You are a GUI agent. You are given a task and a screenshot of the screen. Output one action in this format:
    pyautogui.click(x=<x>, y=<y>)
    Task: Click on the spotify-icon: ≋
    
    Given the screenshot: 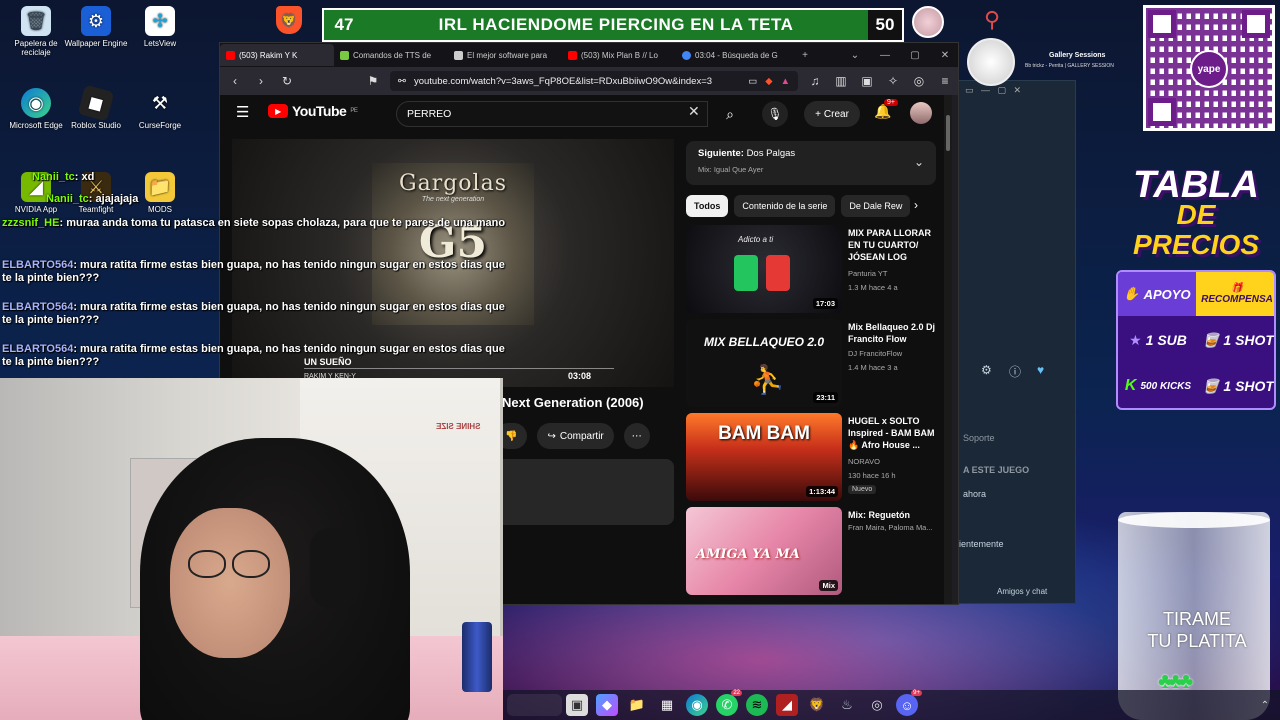 What is the action you would take?
    pyautogui.click(x=757, y=705)
    